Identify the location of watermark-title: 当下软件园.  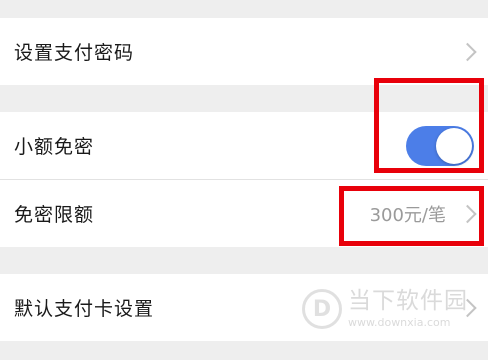
(408, 301).